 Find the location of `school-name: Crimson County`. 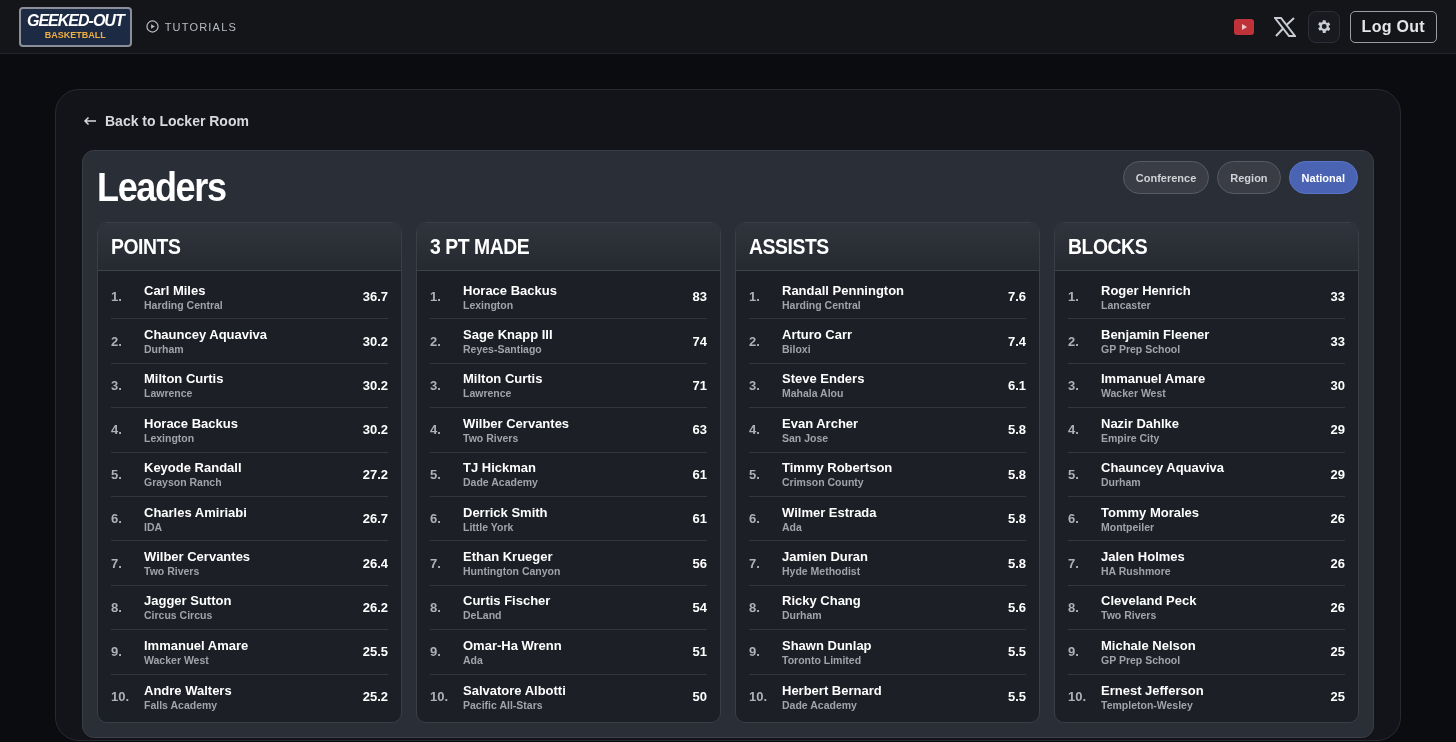

school-name: Crimson County is located at coordinates (823, 482).